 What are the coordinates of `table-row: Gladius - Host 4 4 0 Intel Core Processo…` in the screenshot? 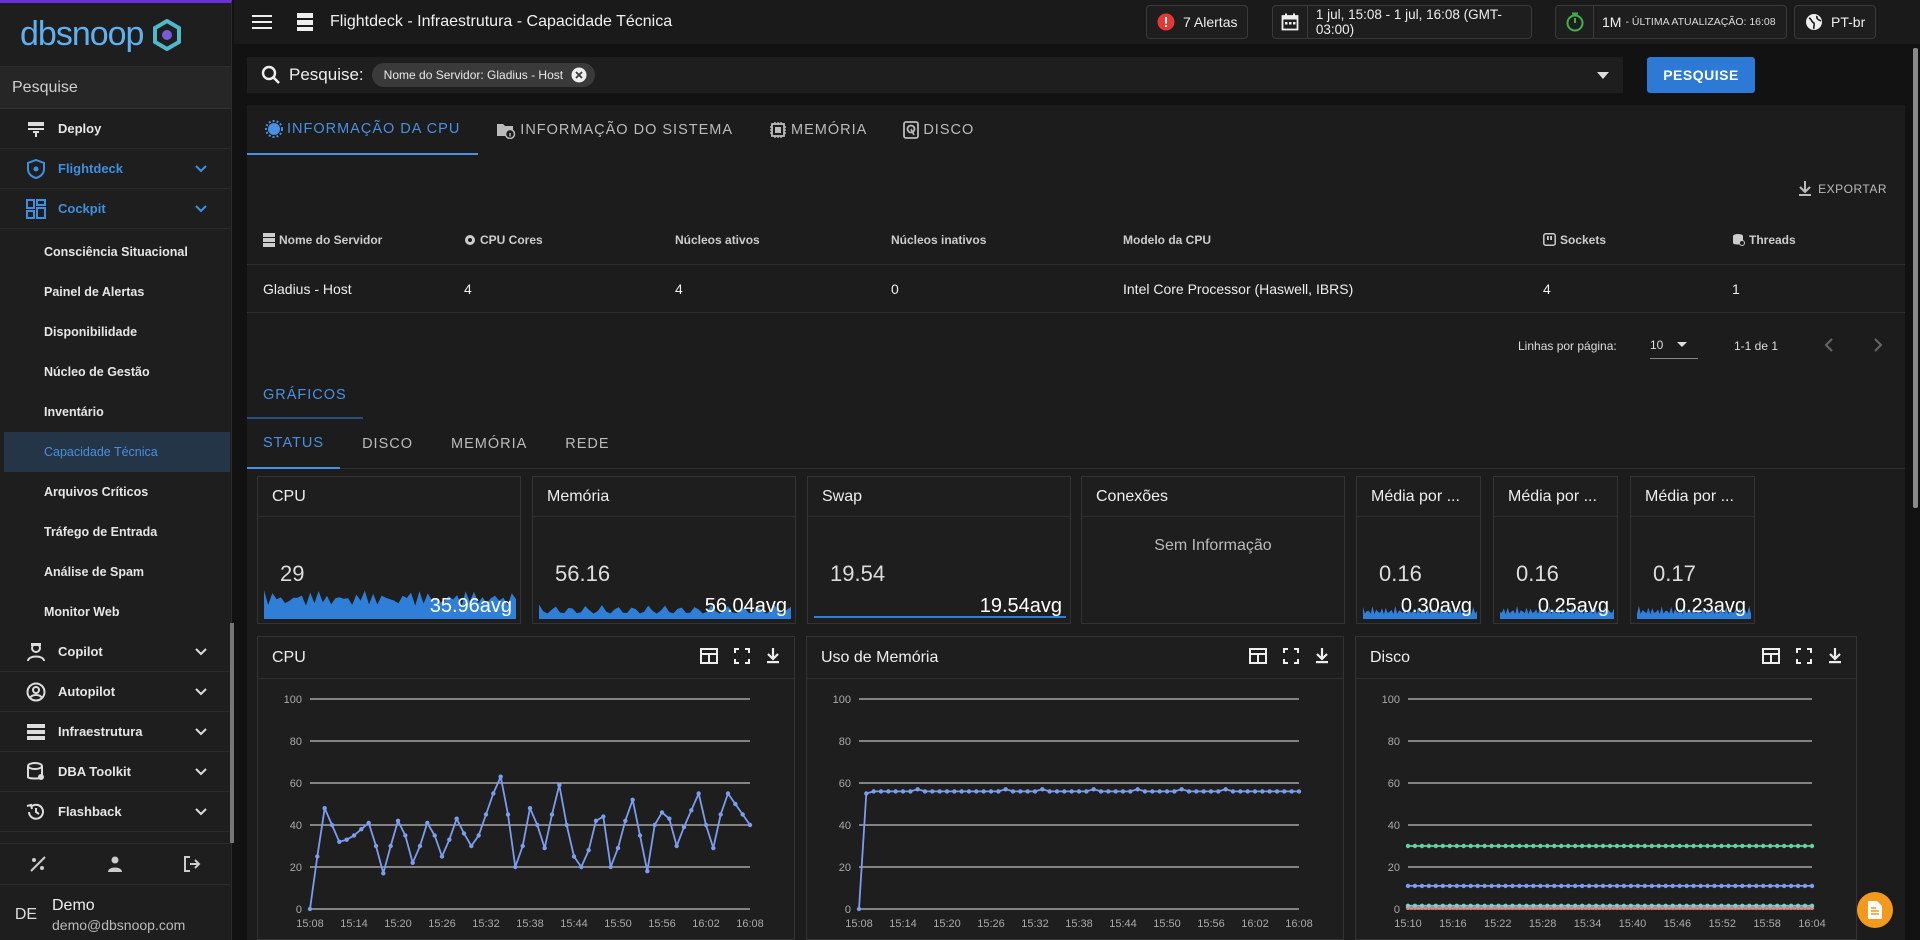 It's located at (1076, 289).